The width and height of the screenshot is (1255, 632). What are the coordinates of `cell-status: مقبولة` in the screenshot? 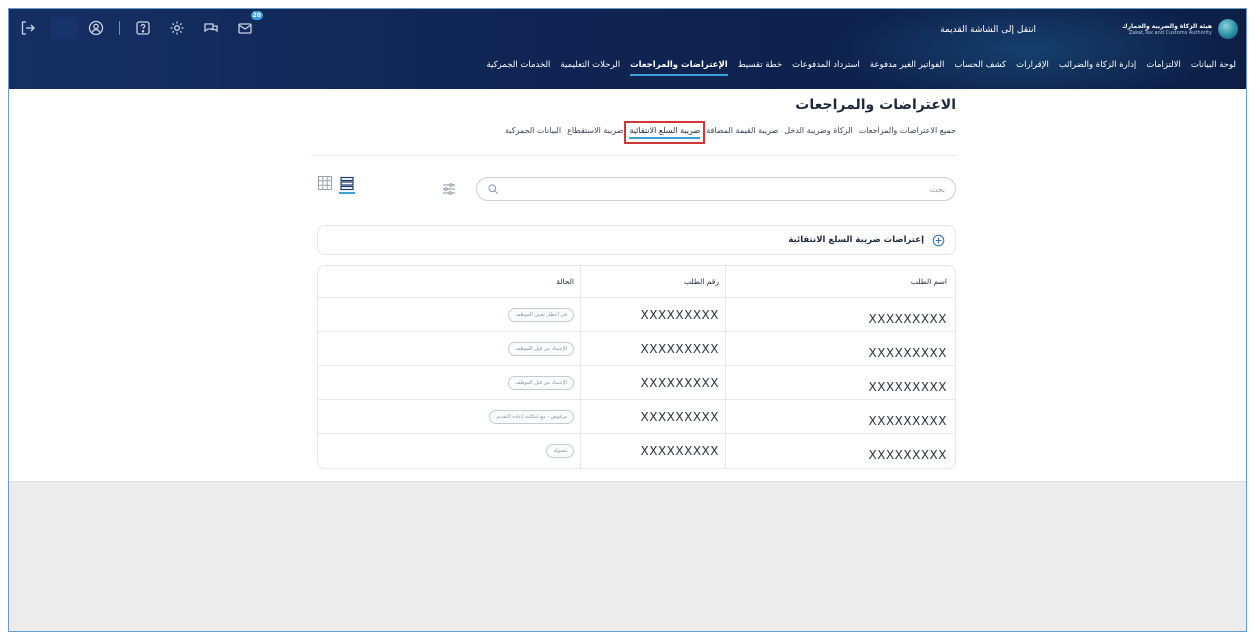 It's located at (449, 451).